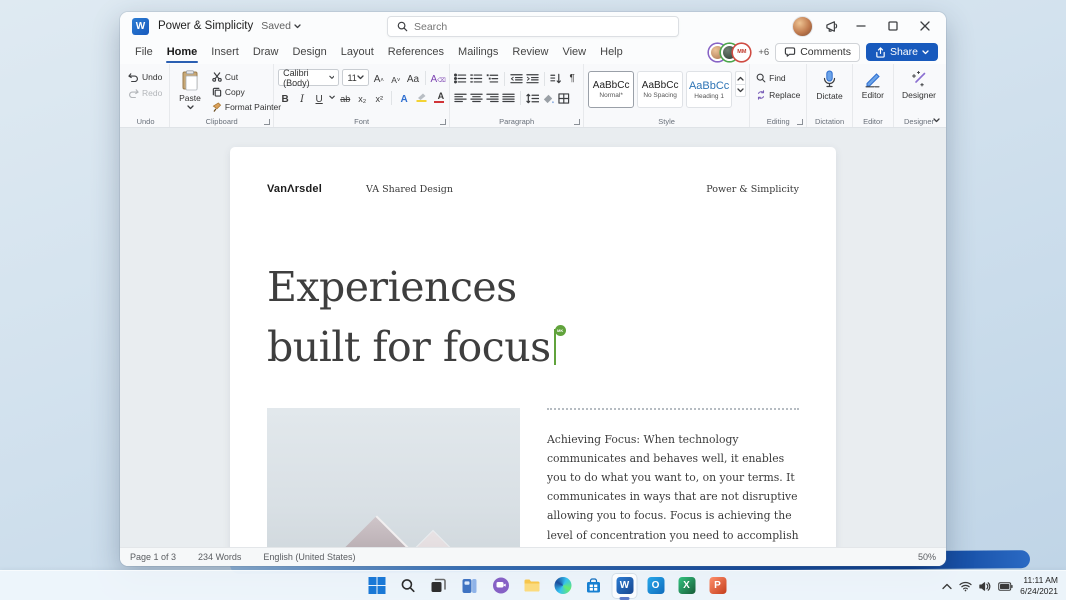 The image size is (1066, 600). What do you see at coordinates (660, 89) in the screenshot?
I see `style-no-spacing: AaBbCc No Spacing` at bounding box center [660, 89].